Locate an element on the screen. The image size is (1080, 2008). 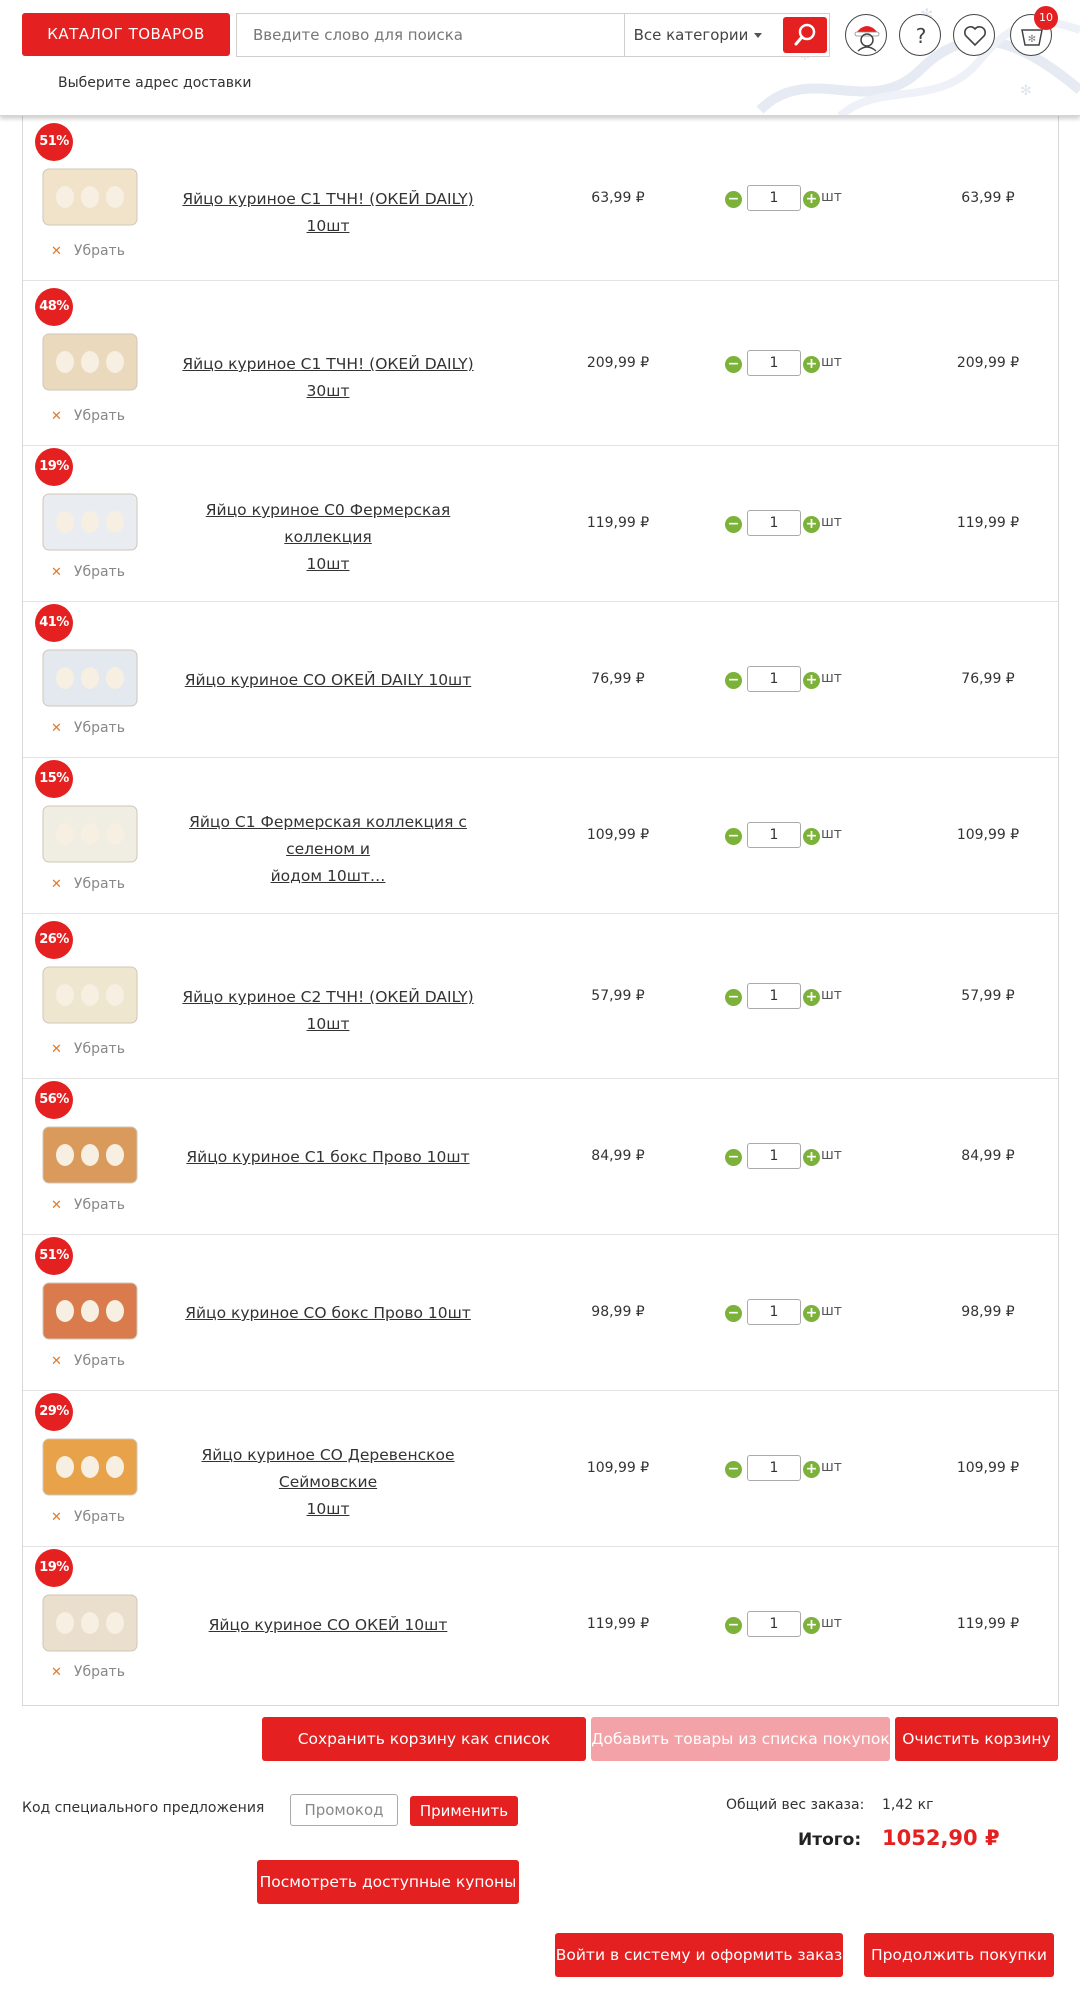
unit-price: 98,99 ₽ is located at coordinates (618, 1312).